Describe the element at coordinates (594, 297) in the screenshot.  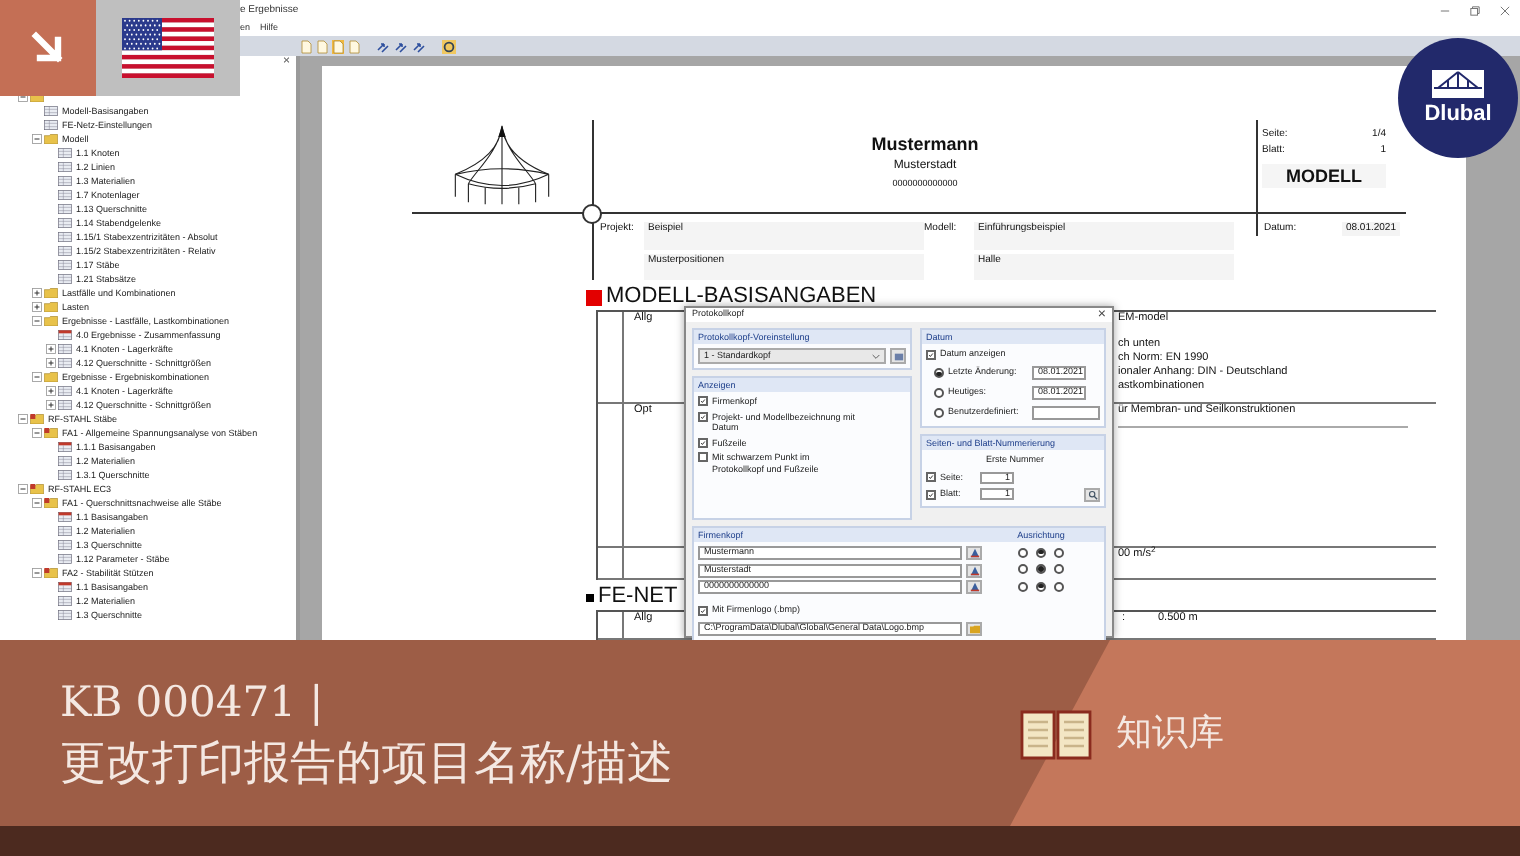
I see `chapter-marker` at that location.